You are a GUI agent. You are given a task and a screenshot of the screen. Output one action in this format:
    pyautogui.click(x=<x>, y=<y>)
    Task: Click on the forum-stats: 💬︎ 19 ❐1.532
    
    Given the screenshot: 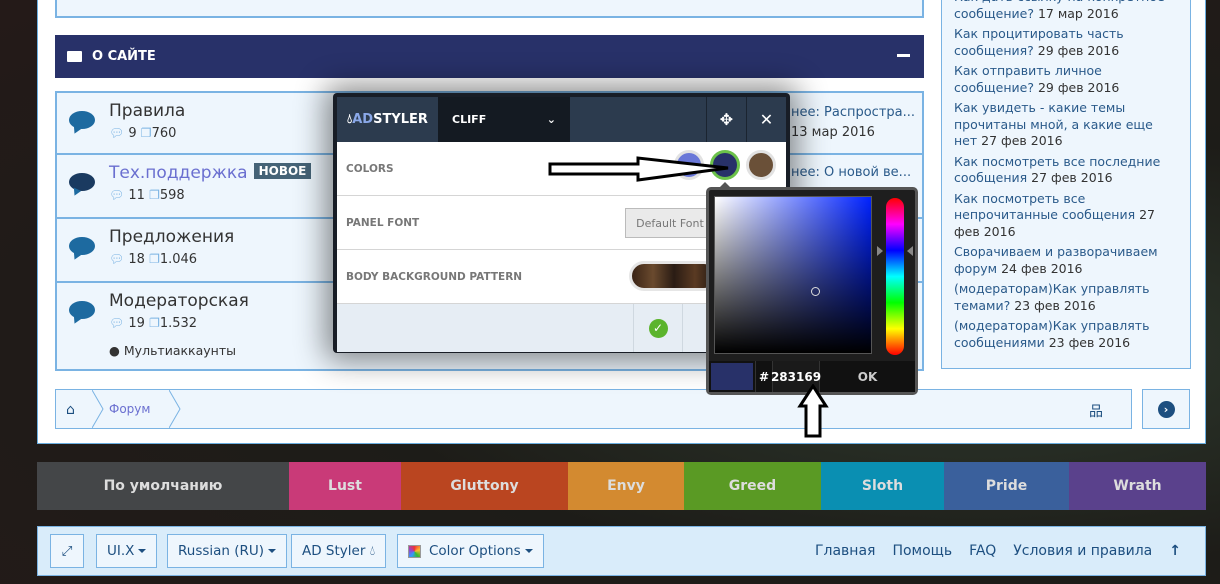 What is the action you would take?
    pyautogui.click(x=153, y=323)
    